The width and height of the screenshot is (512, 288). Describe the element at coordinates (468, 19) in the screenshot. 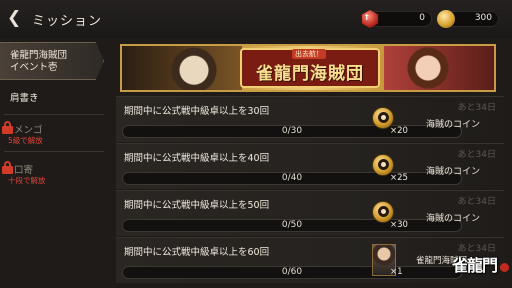

I see `coin-currency-display: 300` at that location.